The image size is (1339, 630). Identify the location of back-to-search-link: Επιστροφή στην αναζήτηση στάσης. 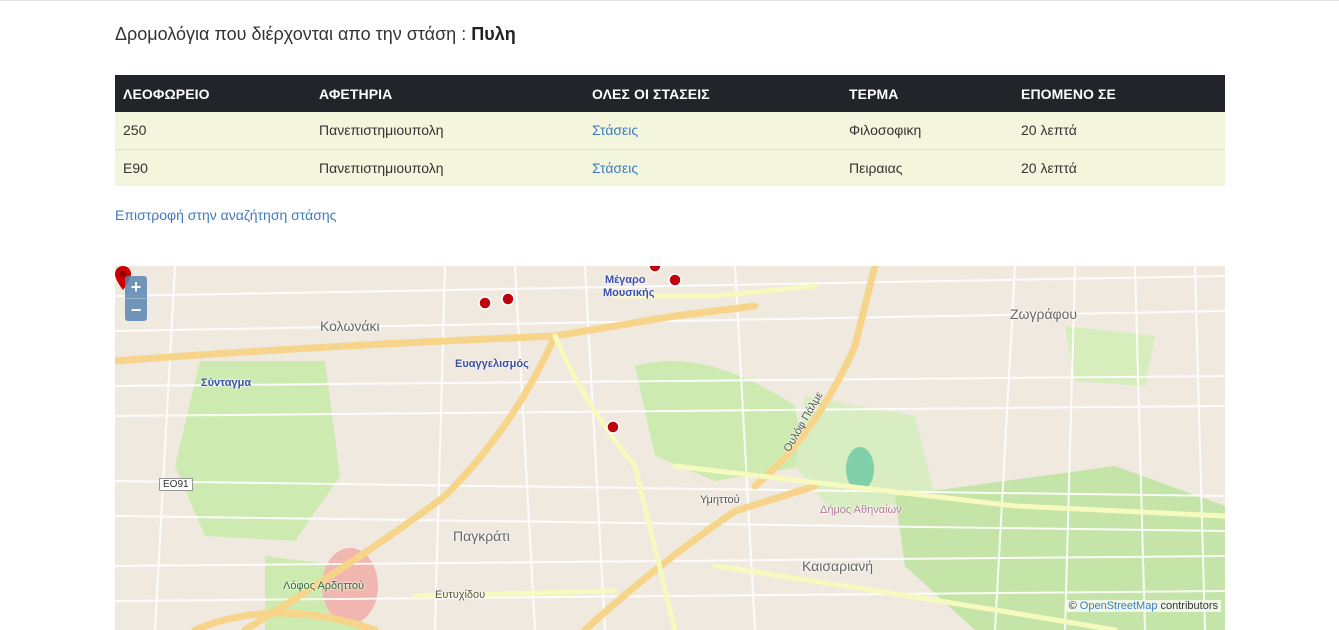
(225, 215).